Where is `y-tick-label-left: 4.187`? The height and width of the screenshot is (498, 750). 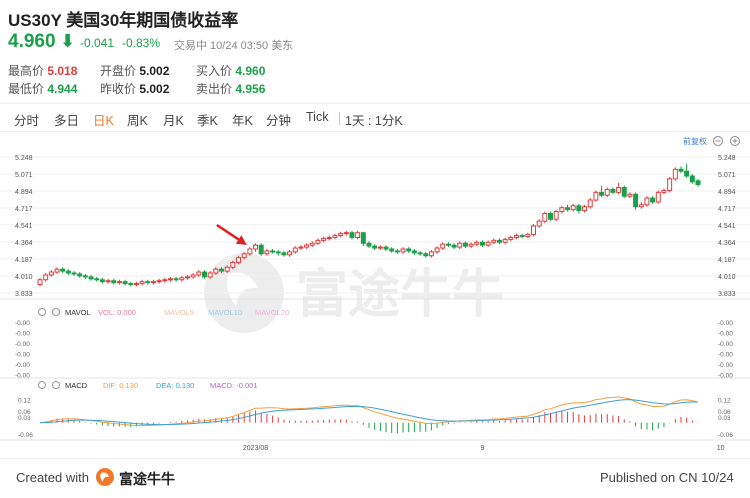
y-tick-label-left: 4.187 is located at coordinates (24, 260).